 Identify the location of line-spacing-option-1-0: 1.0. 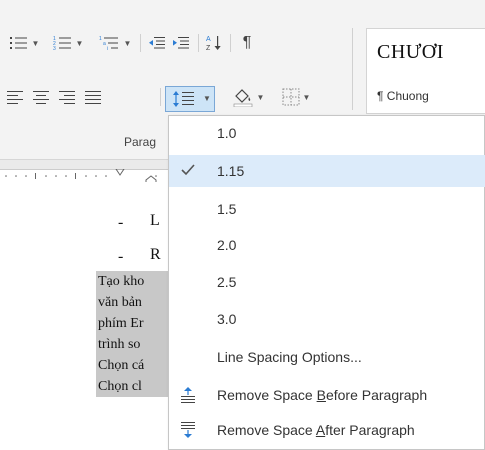
(327, 133).